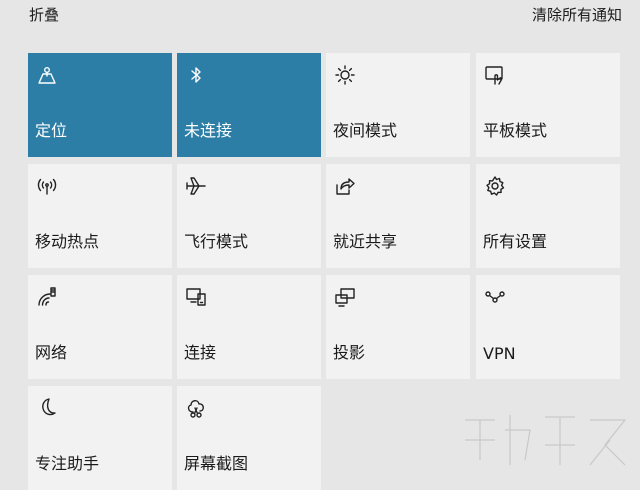 This screenshot has height=490, width=640. What do you see at coordinates (345, 297) in the screenshot?
I see `project-icon` at bounding box center [345, 297].